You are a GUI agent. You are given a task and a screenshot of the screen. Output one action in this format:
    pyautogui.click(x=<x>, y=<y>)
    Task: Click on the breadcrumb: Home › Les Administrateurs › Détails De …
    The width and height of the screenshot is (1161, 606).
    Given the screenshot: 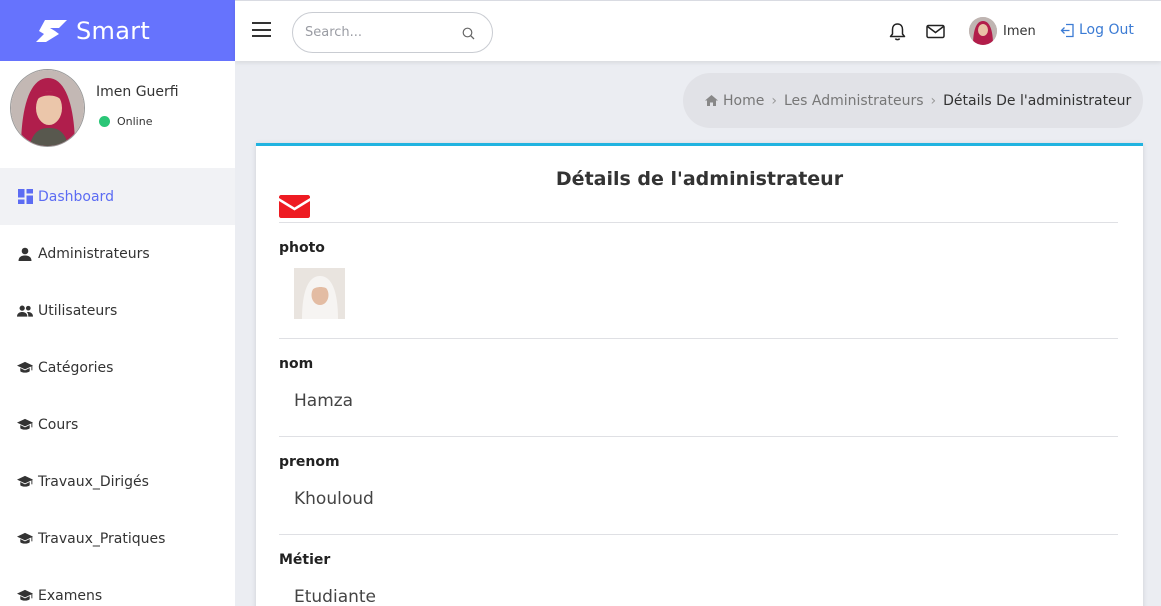 What is the action you would take?
    pyautogui.click(x=913, y=100)
    